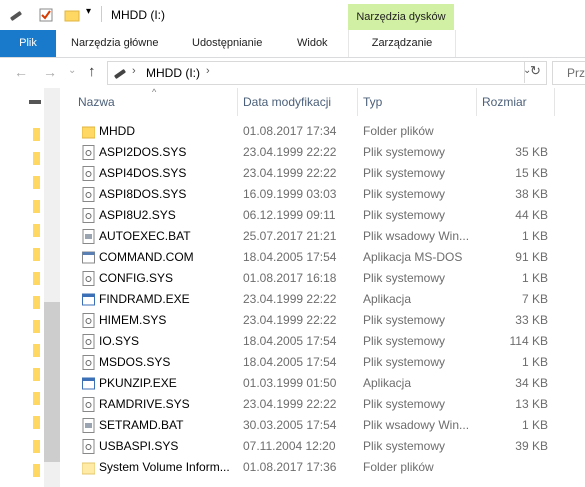 Image resolution: width=585 pixels, height=487 pixels. What do you see at coordinates (531, 152) in the screenshot?
I see `file-size: 35 KB` at bounding box center [531, 152].